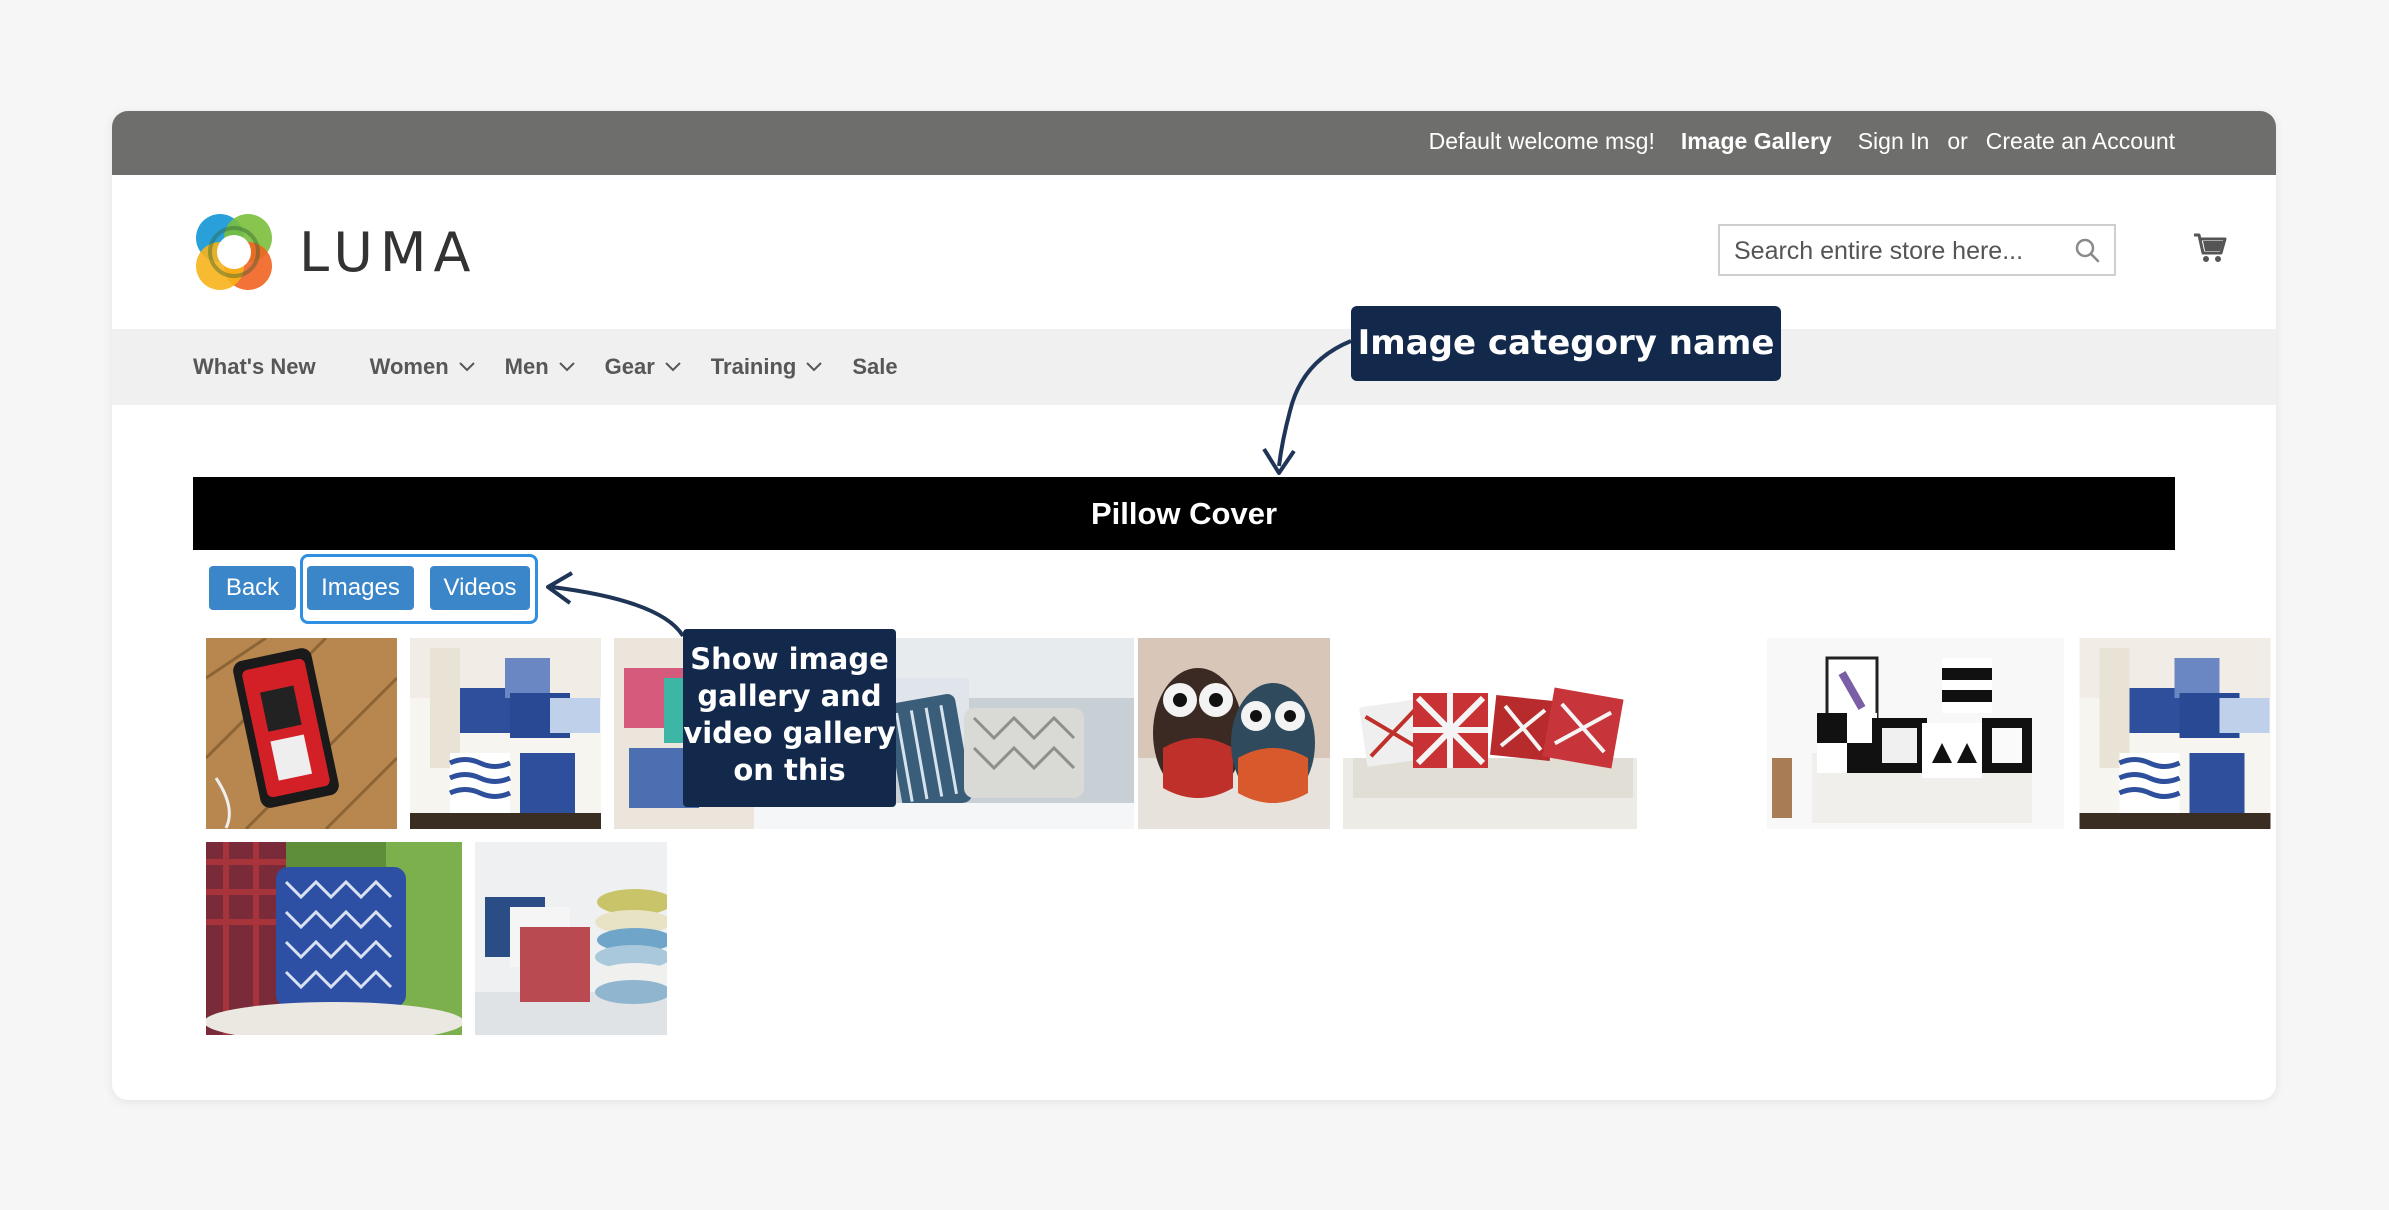 This screenshot has width=2389, height=1210. I want to click on gallery-thumbnail-stacked-pillows, so click(571, 938).